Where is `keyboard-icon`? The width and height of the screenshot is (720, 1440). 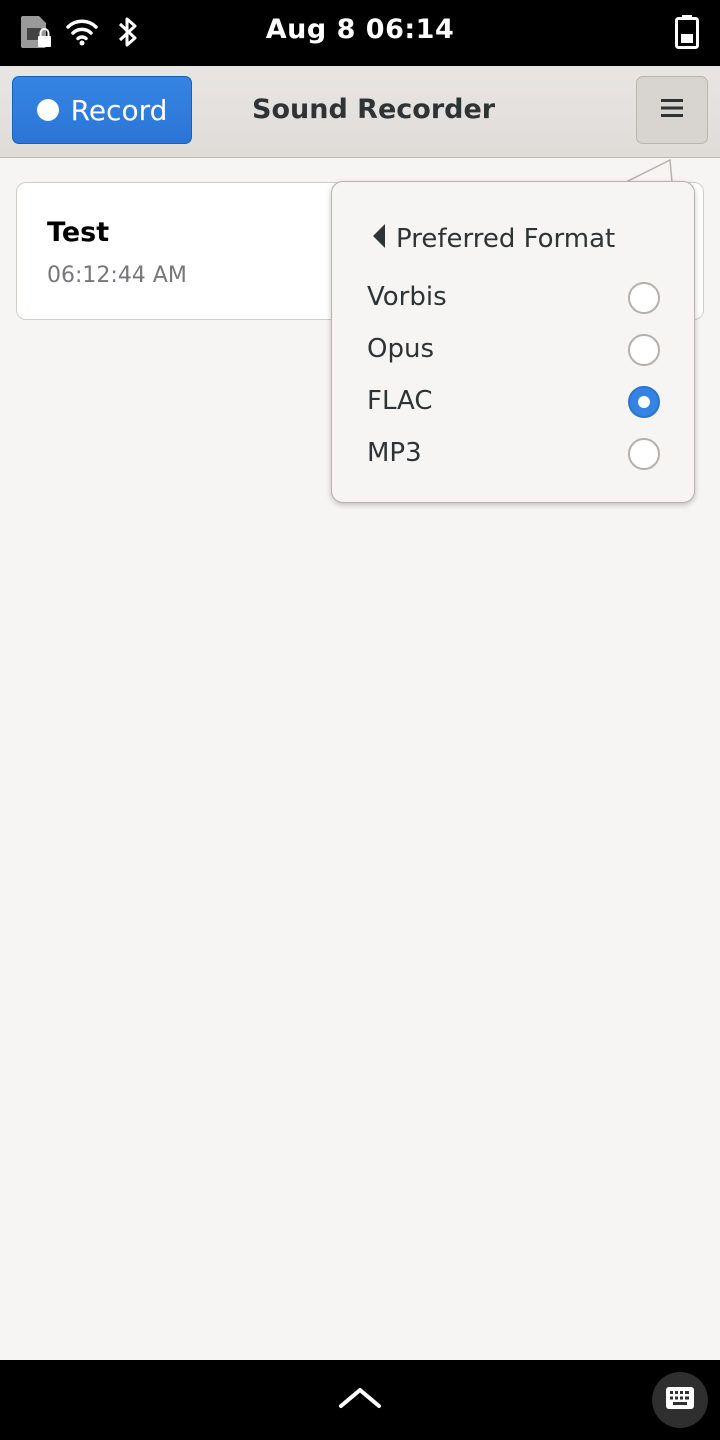 keyboard-icon is located at coordinates (680, 1400).